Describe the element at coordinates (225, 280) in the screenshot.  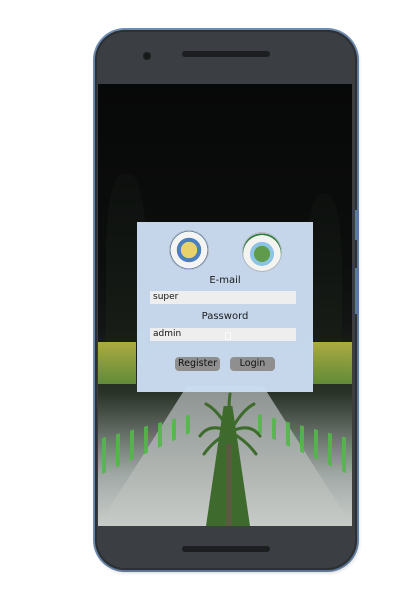
I see `email-label: E-mail` at that location.